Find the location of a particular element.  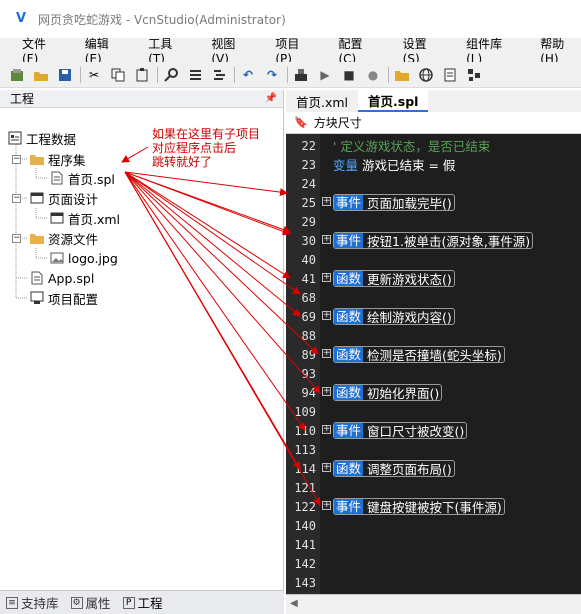

paste-icon is located at coordinates (142, 75).